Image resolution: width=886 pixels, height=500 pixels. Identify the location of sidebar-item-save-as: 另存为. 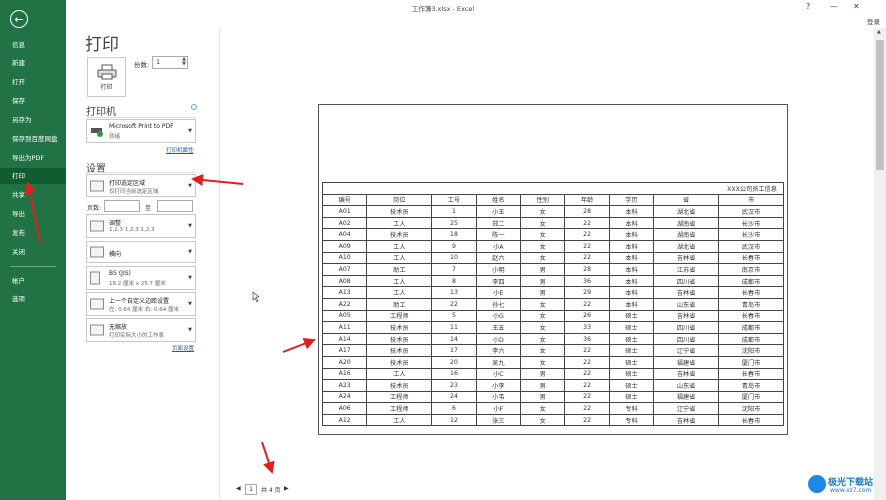
(33, 120).